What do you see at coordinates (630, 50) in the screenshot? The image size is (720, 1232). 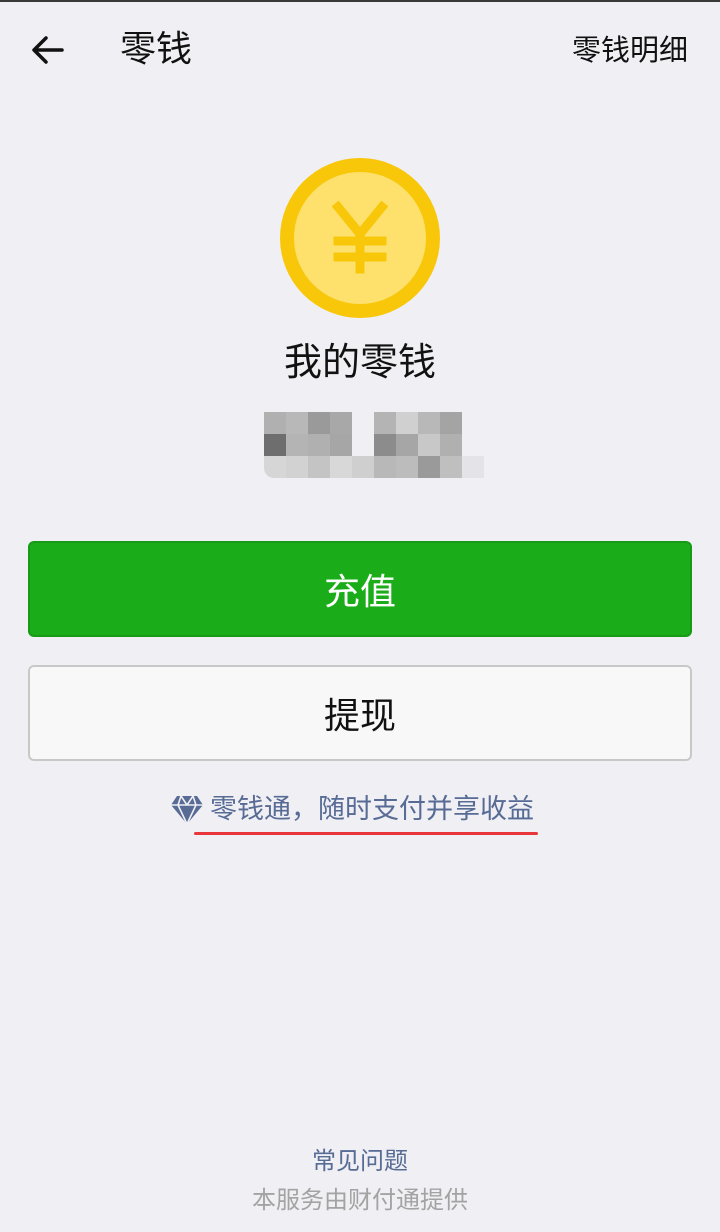 I see `wallet-details-link: 零钱明细` at bounding box center [630, 50].